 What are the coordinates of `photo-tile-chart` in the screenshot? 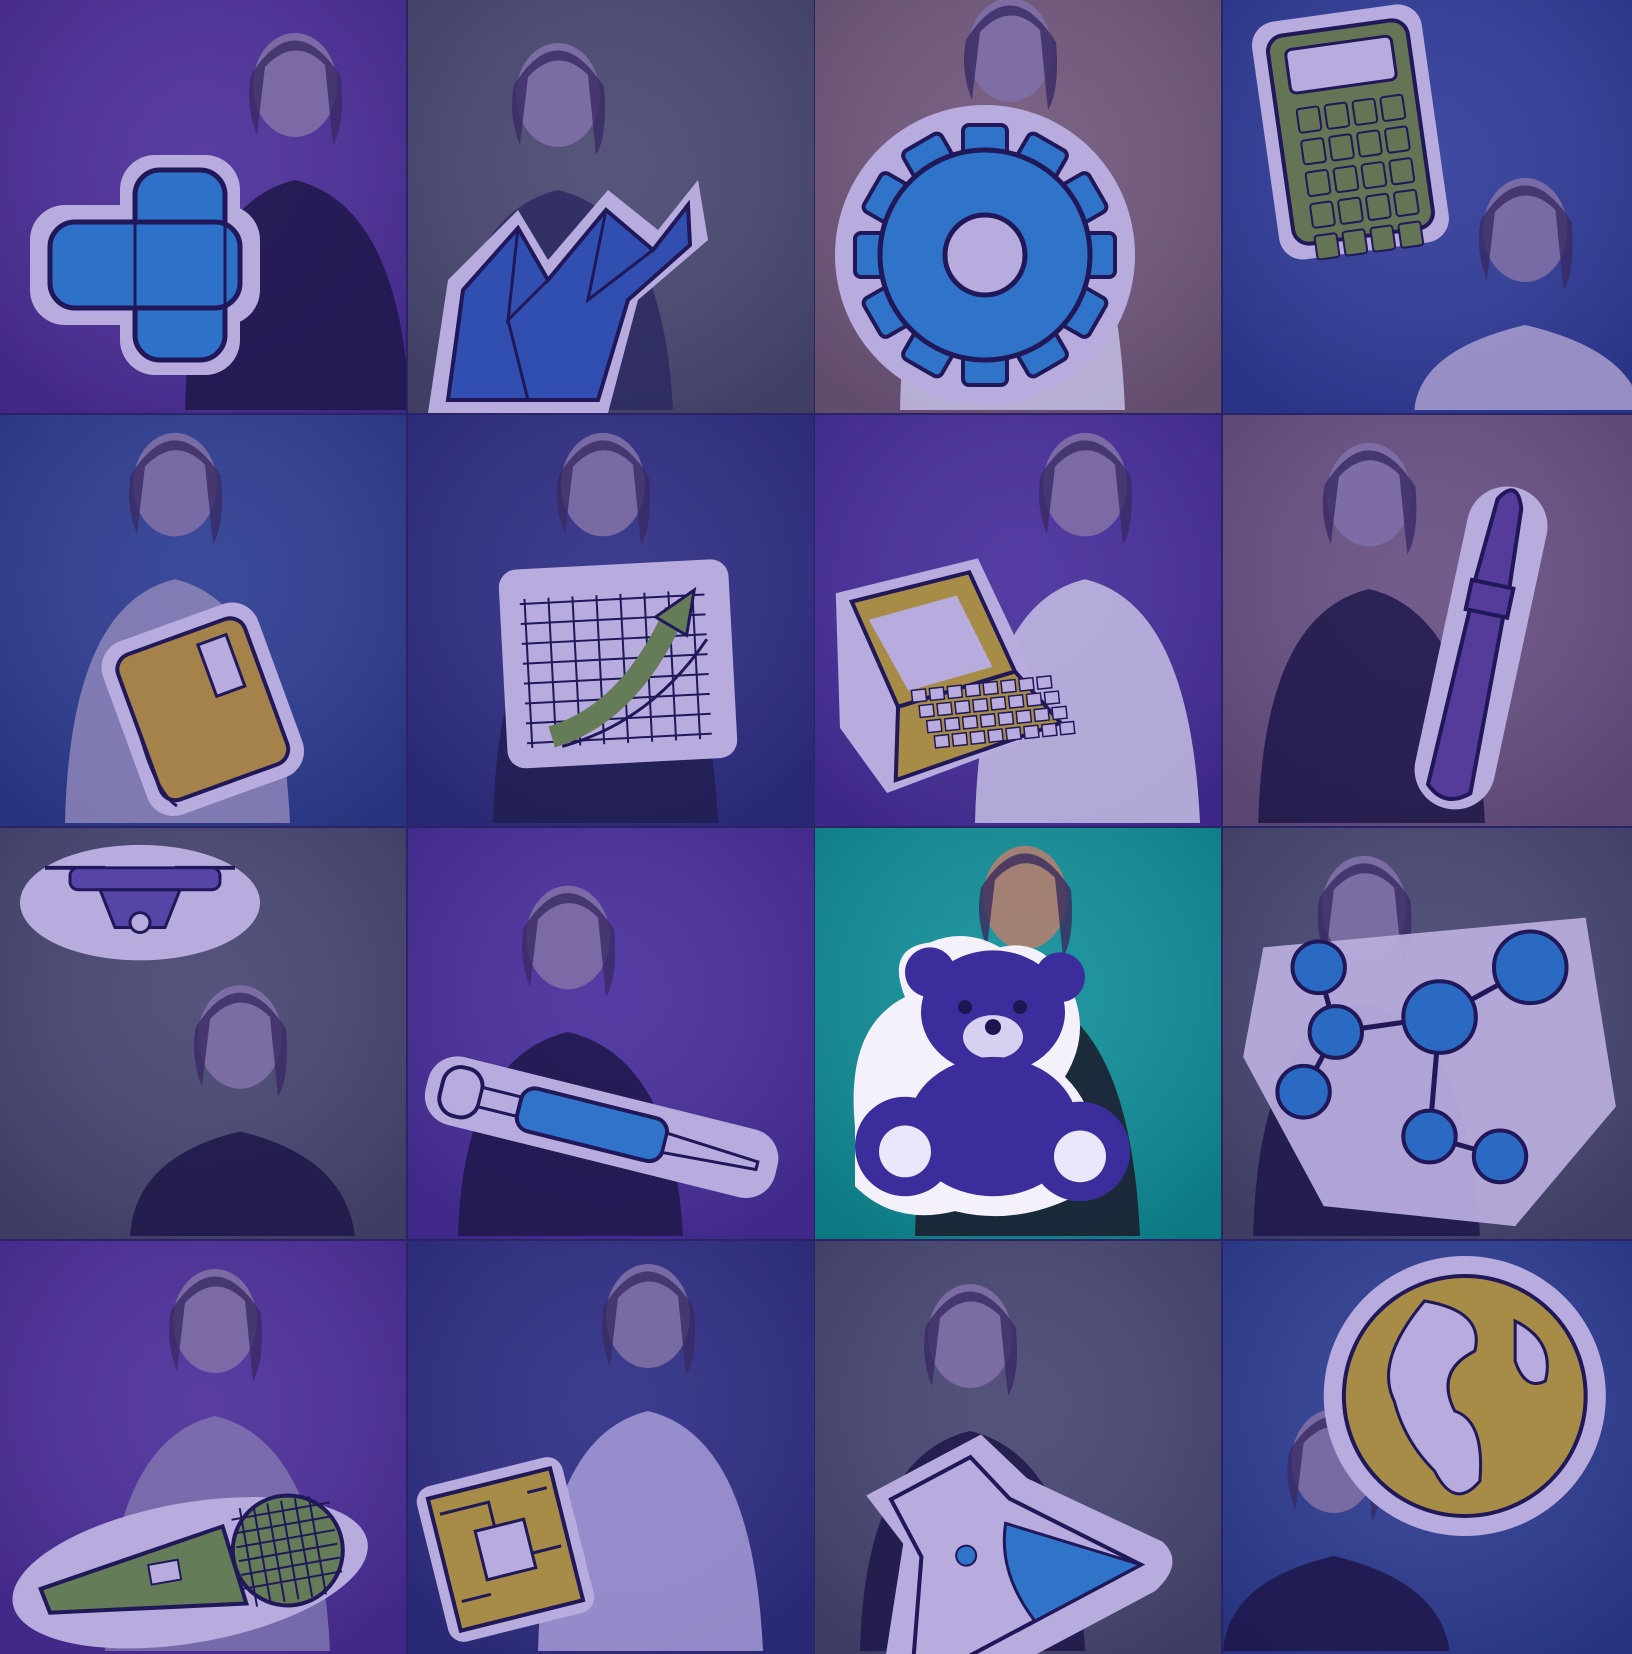 It's located at (611, 620).